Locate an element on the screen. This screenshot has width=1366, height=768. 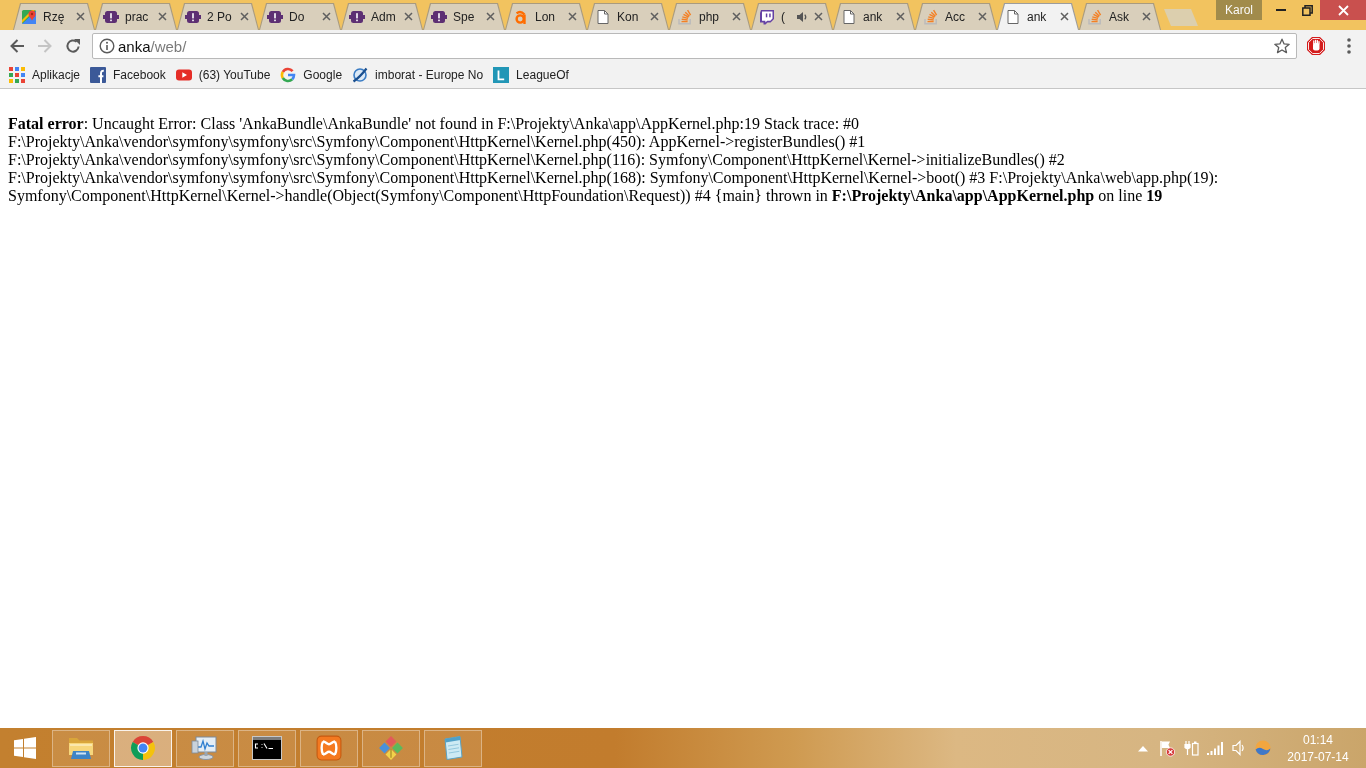
bookmark-item: Google is located at coordinates (311, 75).